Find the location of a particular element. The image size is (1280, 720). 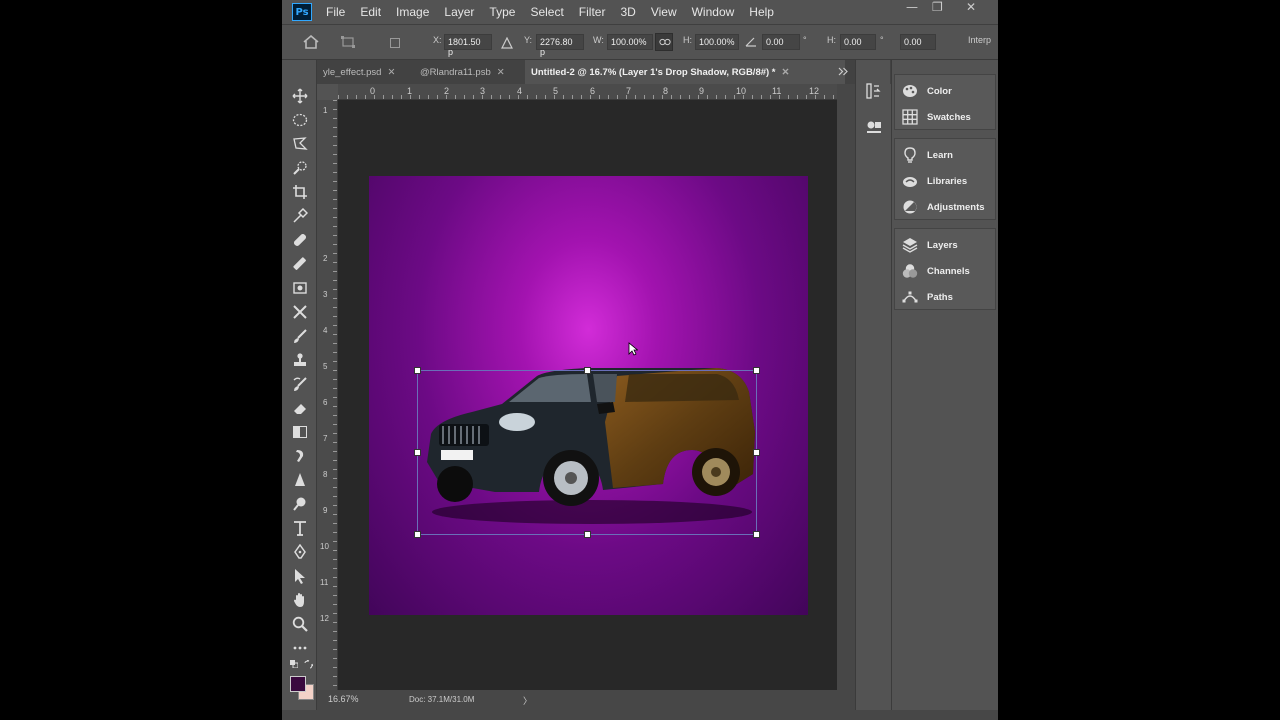

ruler-tick-label: 6 is located at coordinates (325, 402).